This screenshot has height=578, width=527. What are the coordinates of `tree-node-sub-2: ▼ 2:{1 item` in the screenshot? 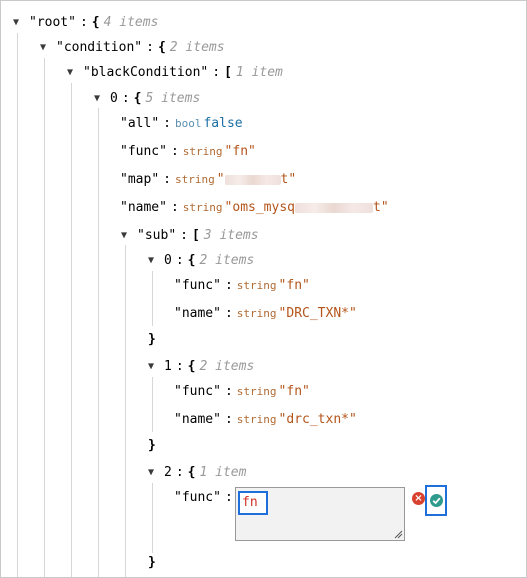 It's located at (197, 473).